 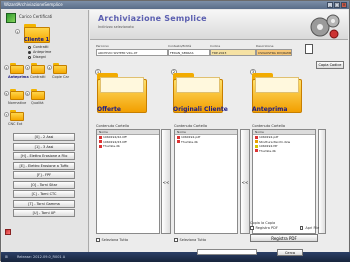 What do you see at coordinates (322, 181) in the screenshot?
I see `scrollbar` at bounding box center [322, 181].